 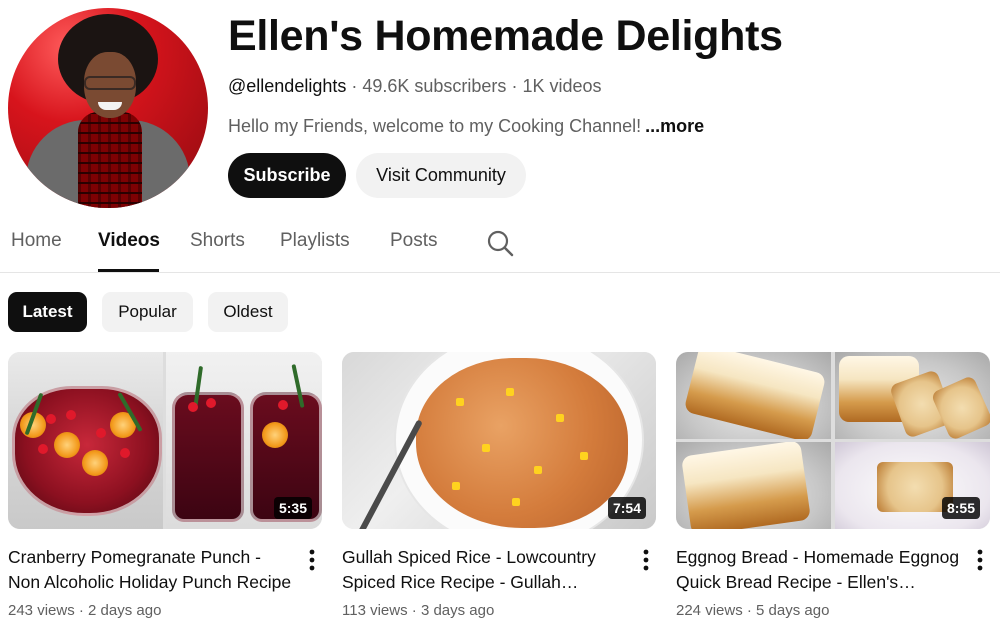 What do you see at coordinates (709, 610) in the screenshot?
I see `view-count: 224 views` at bounding box center [709, 610].